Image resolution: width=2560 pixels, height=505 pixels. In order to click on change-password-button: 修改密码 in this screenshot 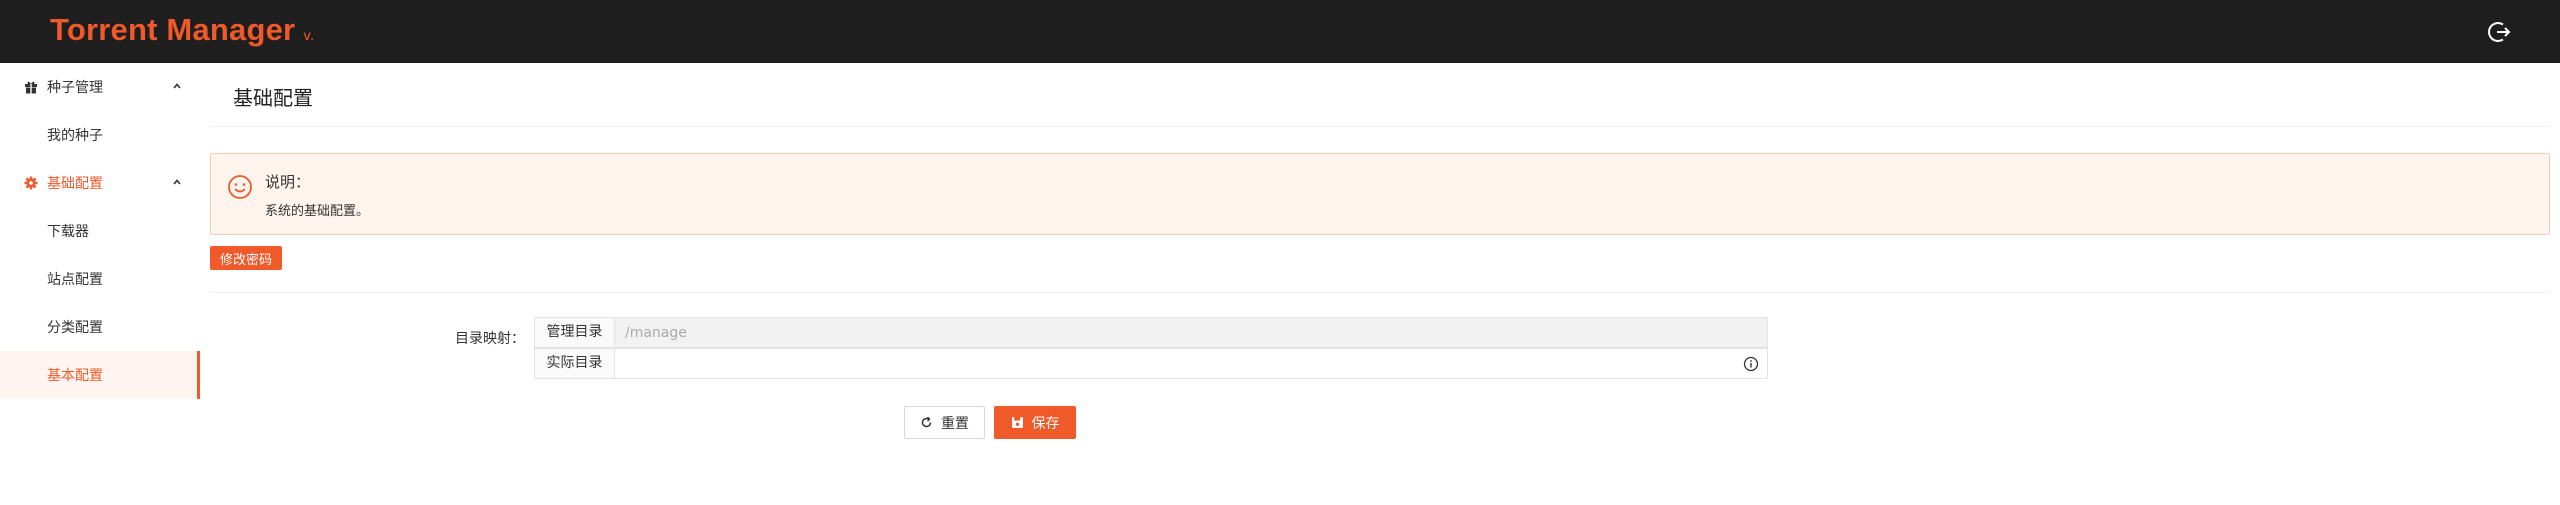, I will do `click(246, 258)`.